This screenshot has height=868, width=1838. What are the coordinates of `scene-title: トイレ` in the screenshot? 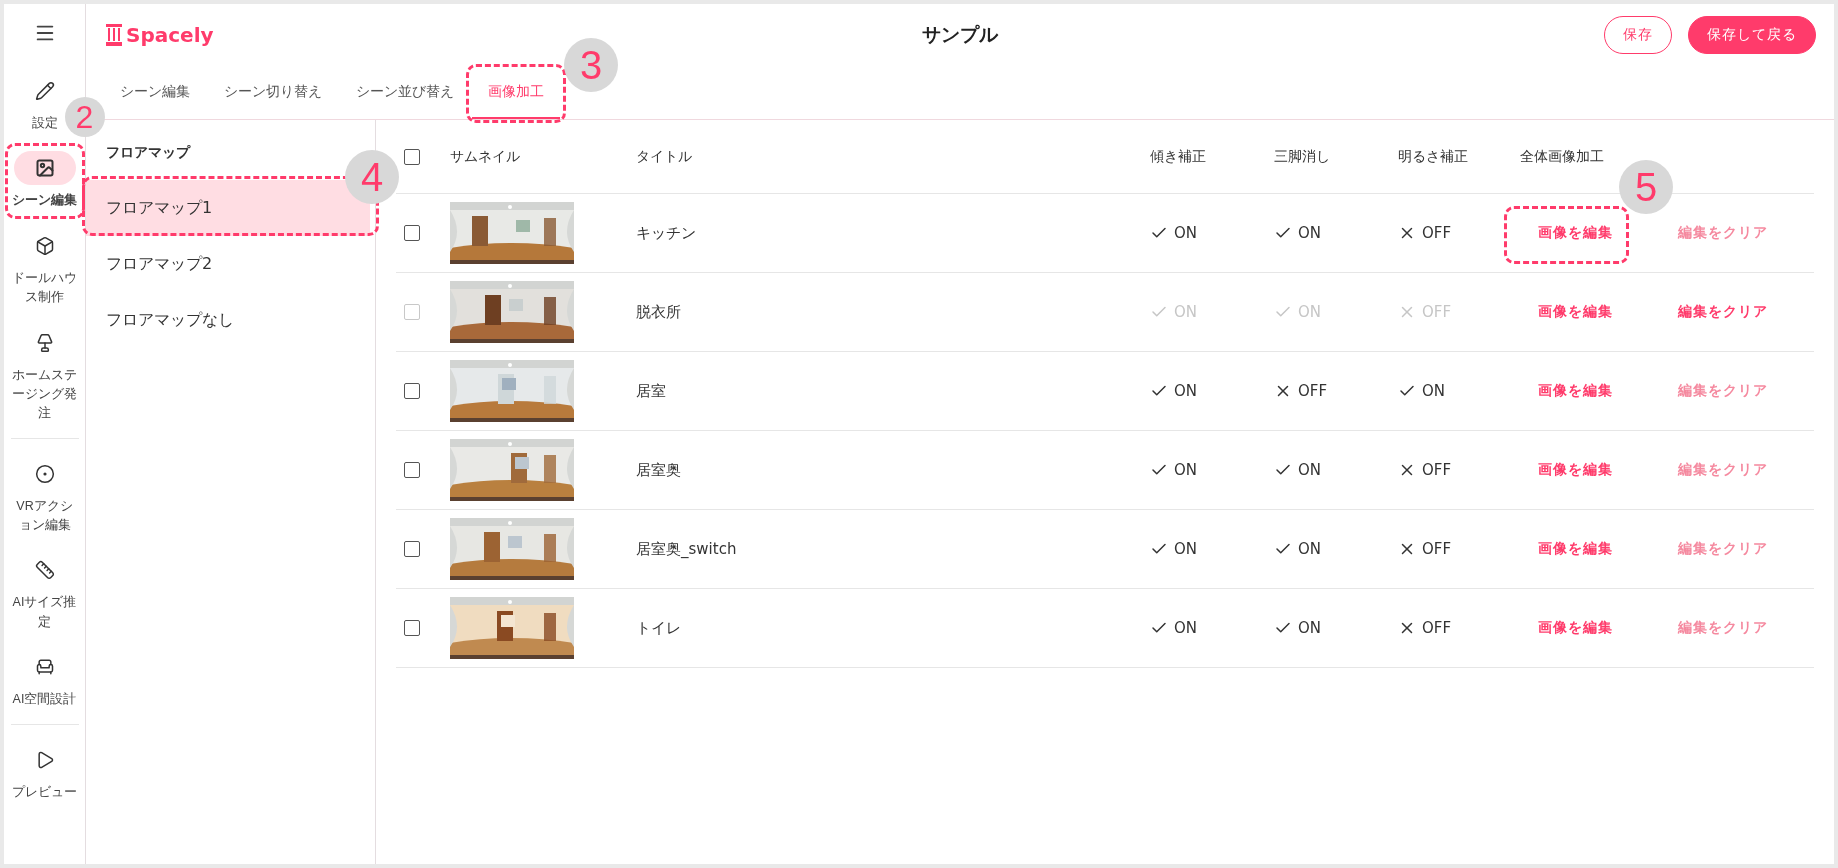 It's located at (658, 628).